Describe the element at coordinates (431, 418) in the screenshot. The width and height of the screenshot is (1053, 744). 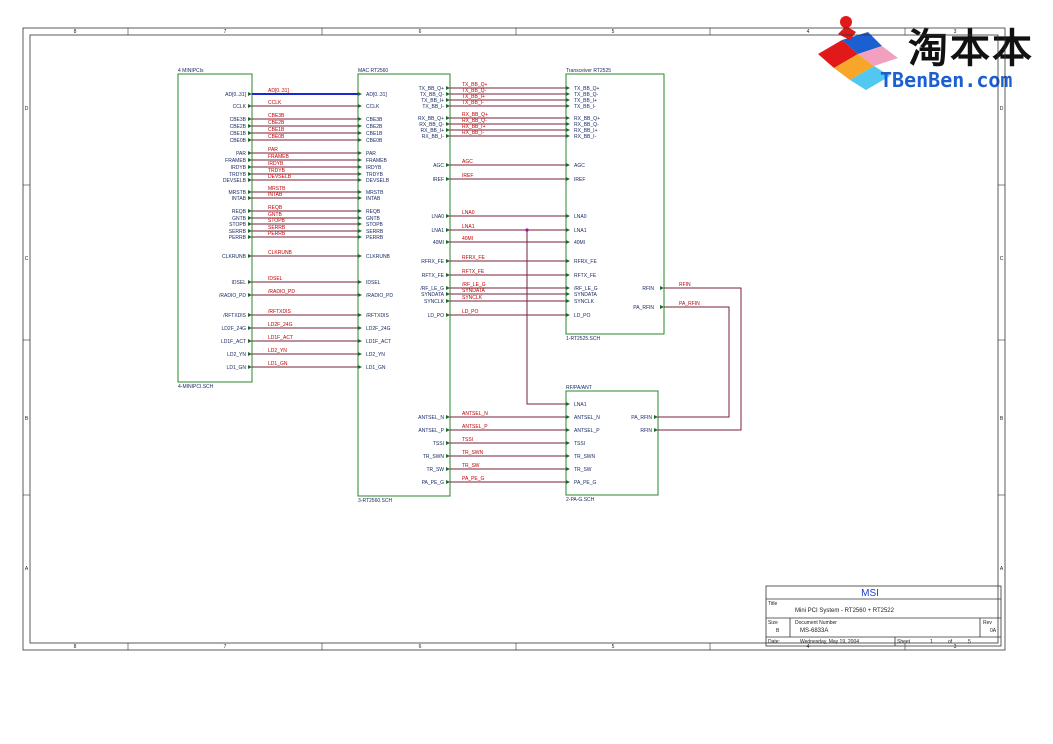
I see `mac-pin-label: ANTSEL_N` at that location.